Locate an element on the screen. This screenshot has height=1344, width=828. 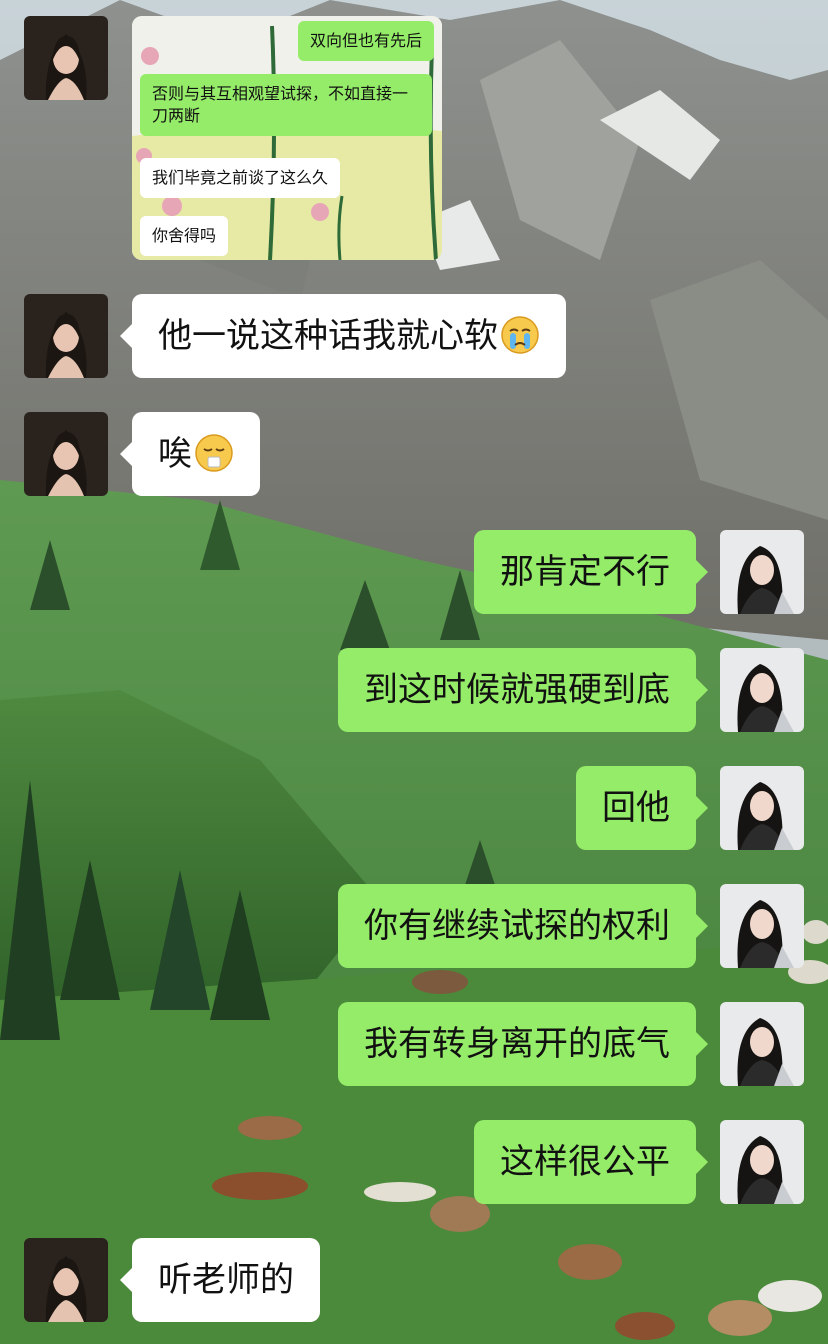
message-bubble-outgoing: 回他 is located at coordinates (642, 808).